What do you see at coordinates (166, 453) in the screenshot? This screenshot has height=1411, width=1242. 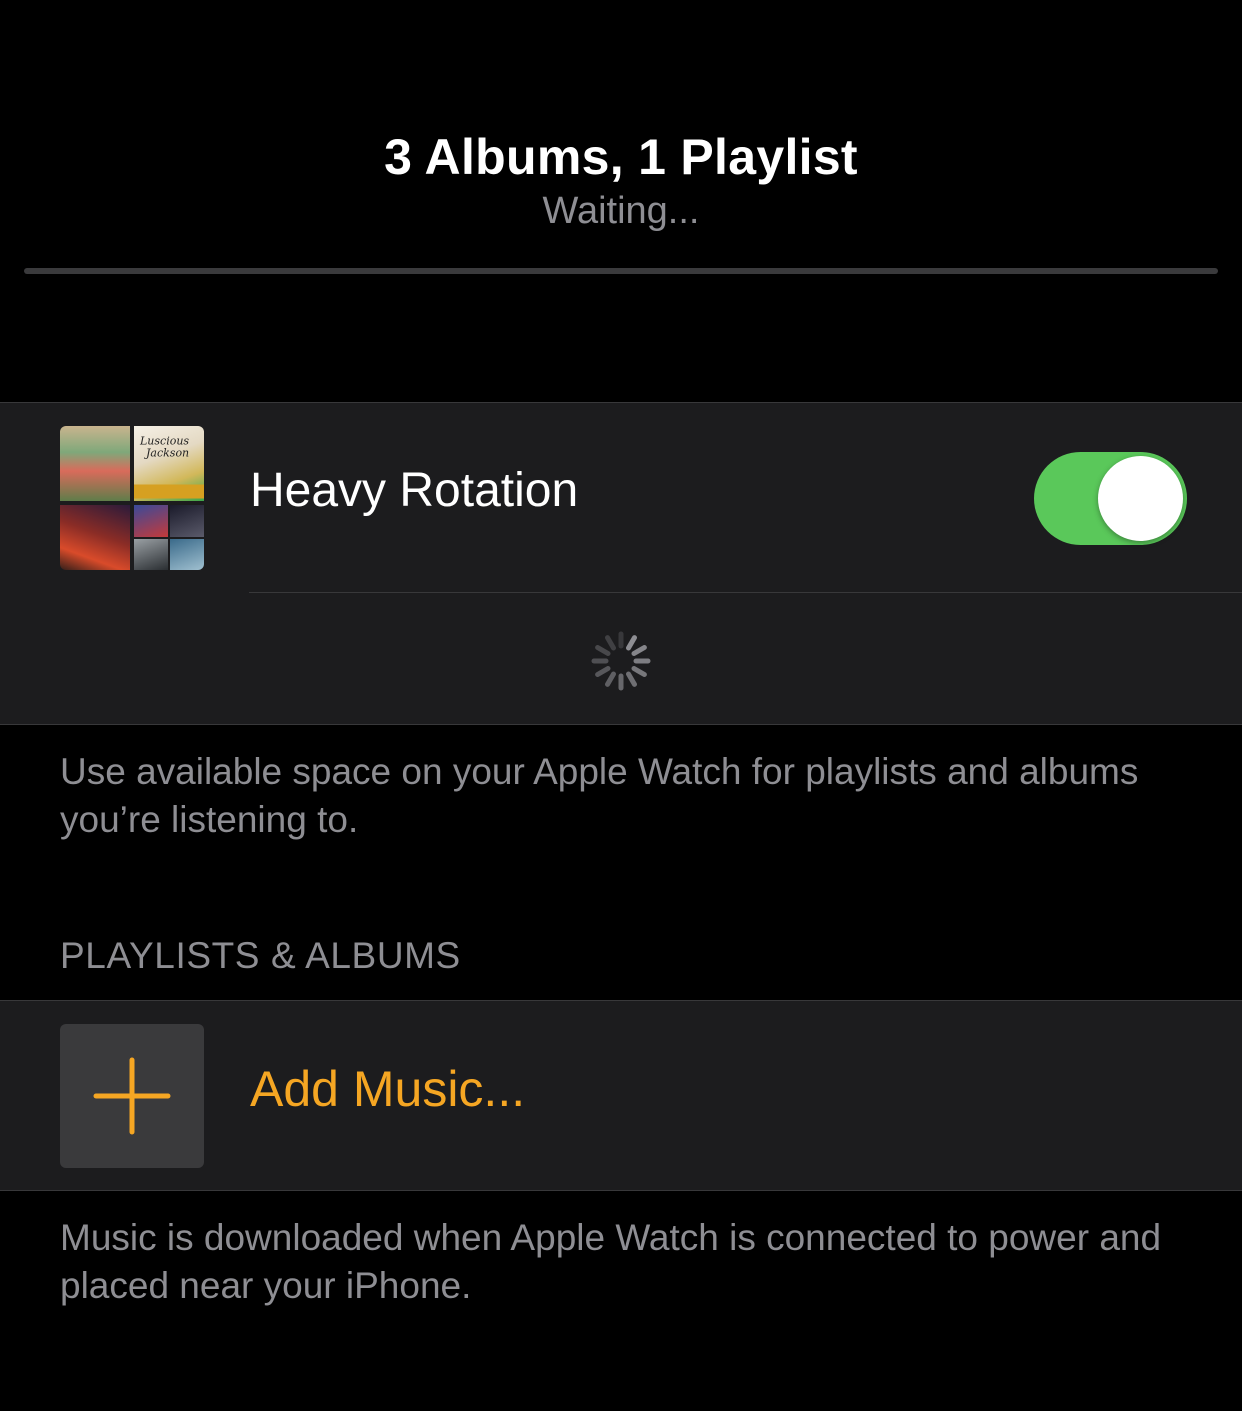 I see `svg-text: Jackson` at bounding box center [166, 453].